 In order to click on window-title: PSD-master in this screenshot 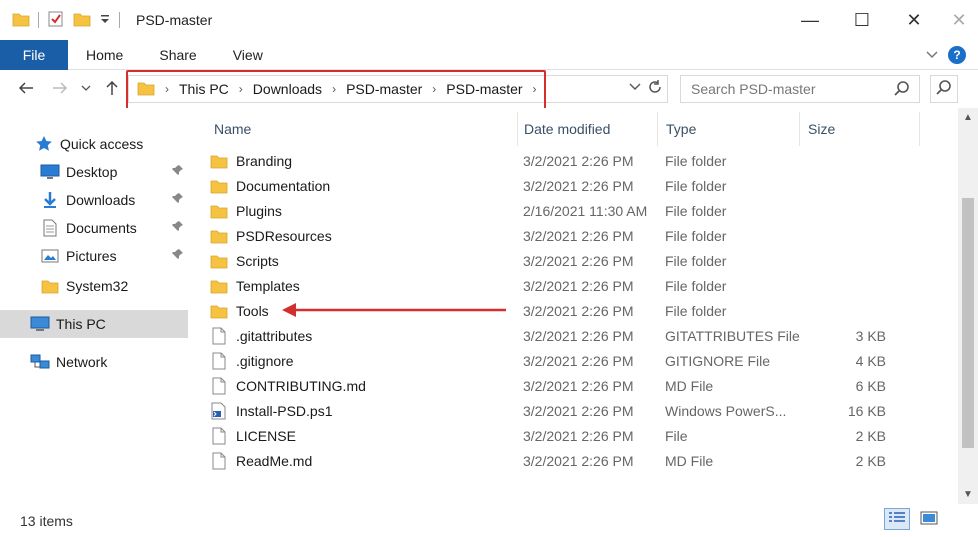, I will do `click(174, 20)`.